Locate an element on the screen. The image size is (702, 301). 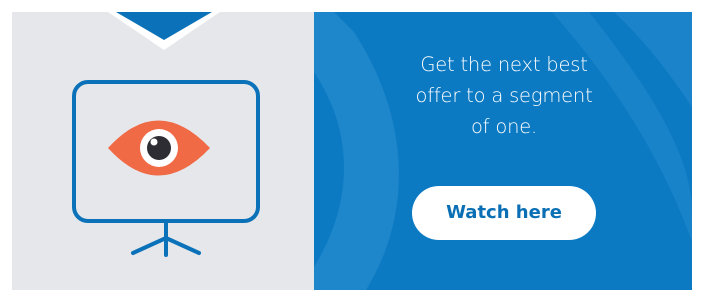
headline-line: Get the next best is located at coordinates (504, 64).